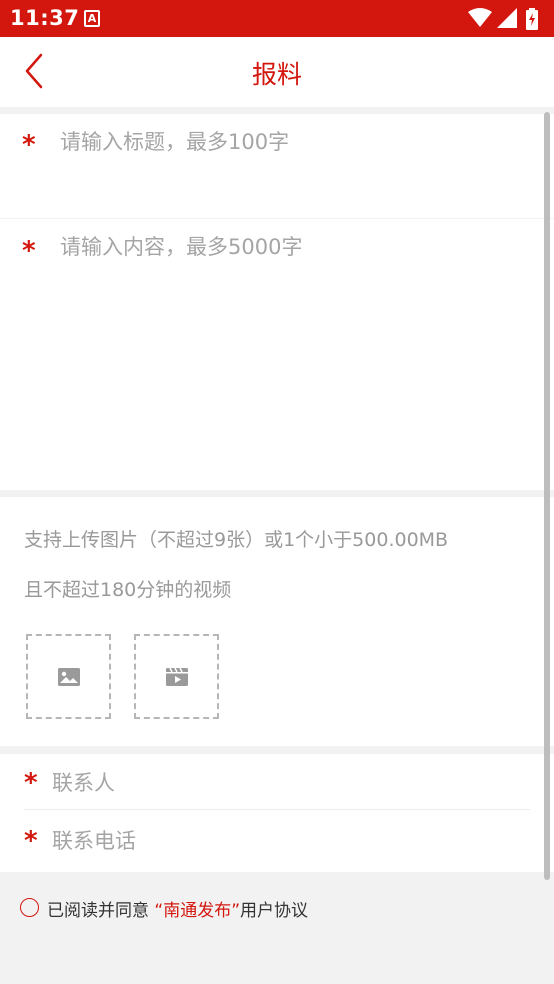 The height and width of the screenshot is (984, 554). What do you see at coordinates (197, 911) in the screenshot?
I see `agreement-link: “南通发布”` at bounding box center [197, 911].